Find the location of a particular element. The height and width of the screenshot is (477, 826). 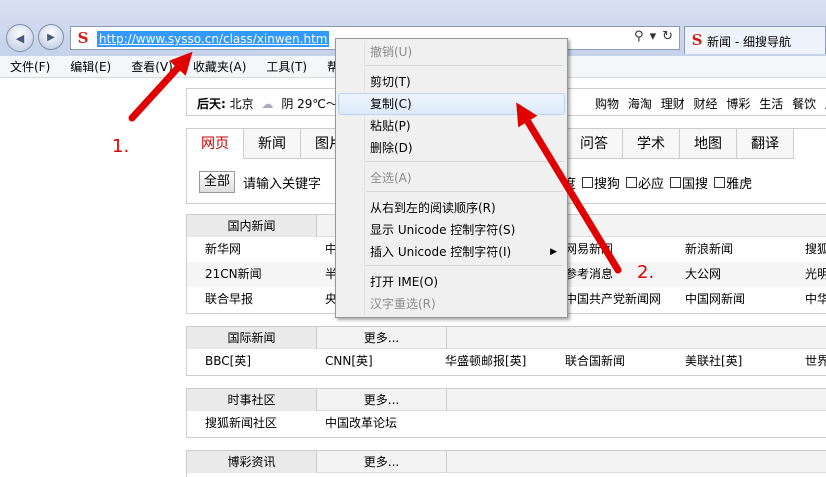

step1-label: 1. is located at coordinates (121, 146).